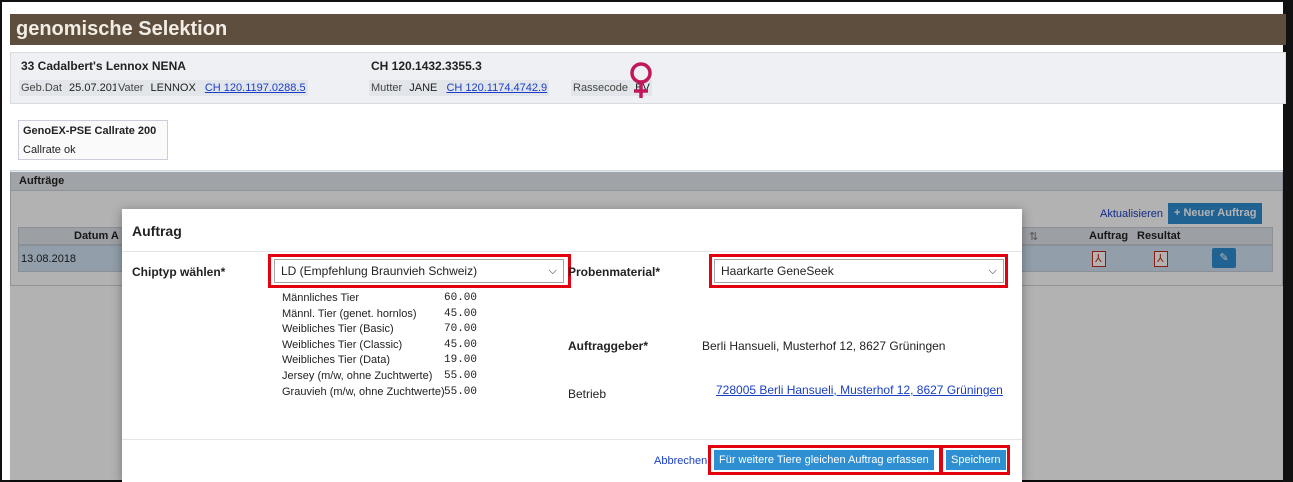 Image resolution: width=1293 pixels, height=482 pixels. I want to click on father-id-link: CH 120.1197.0288.5, so click(255, 88).